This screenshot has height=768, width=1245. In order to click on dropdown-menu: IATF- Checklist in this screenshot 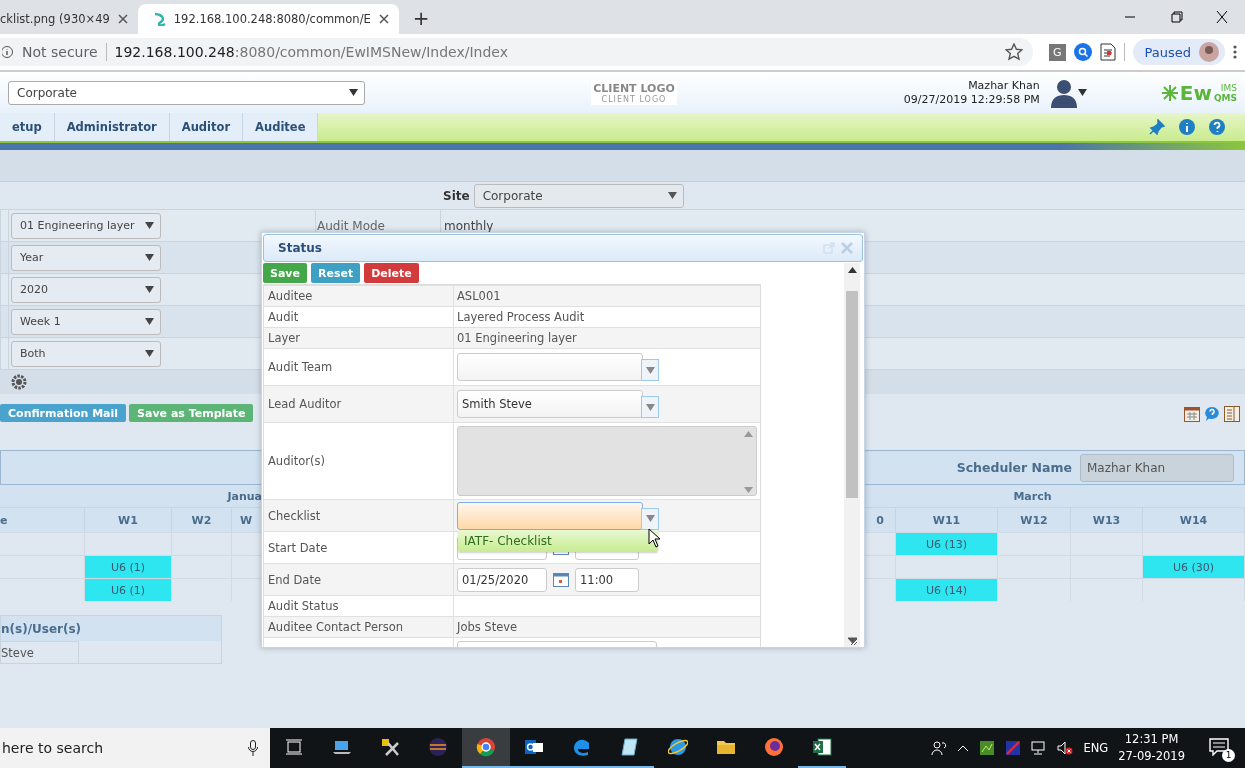, I will do `click(558, 541)`.